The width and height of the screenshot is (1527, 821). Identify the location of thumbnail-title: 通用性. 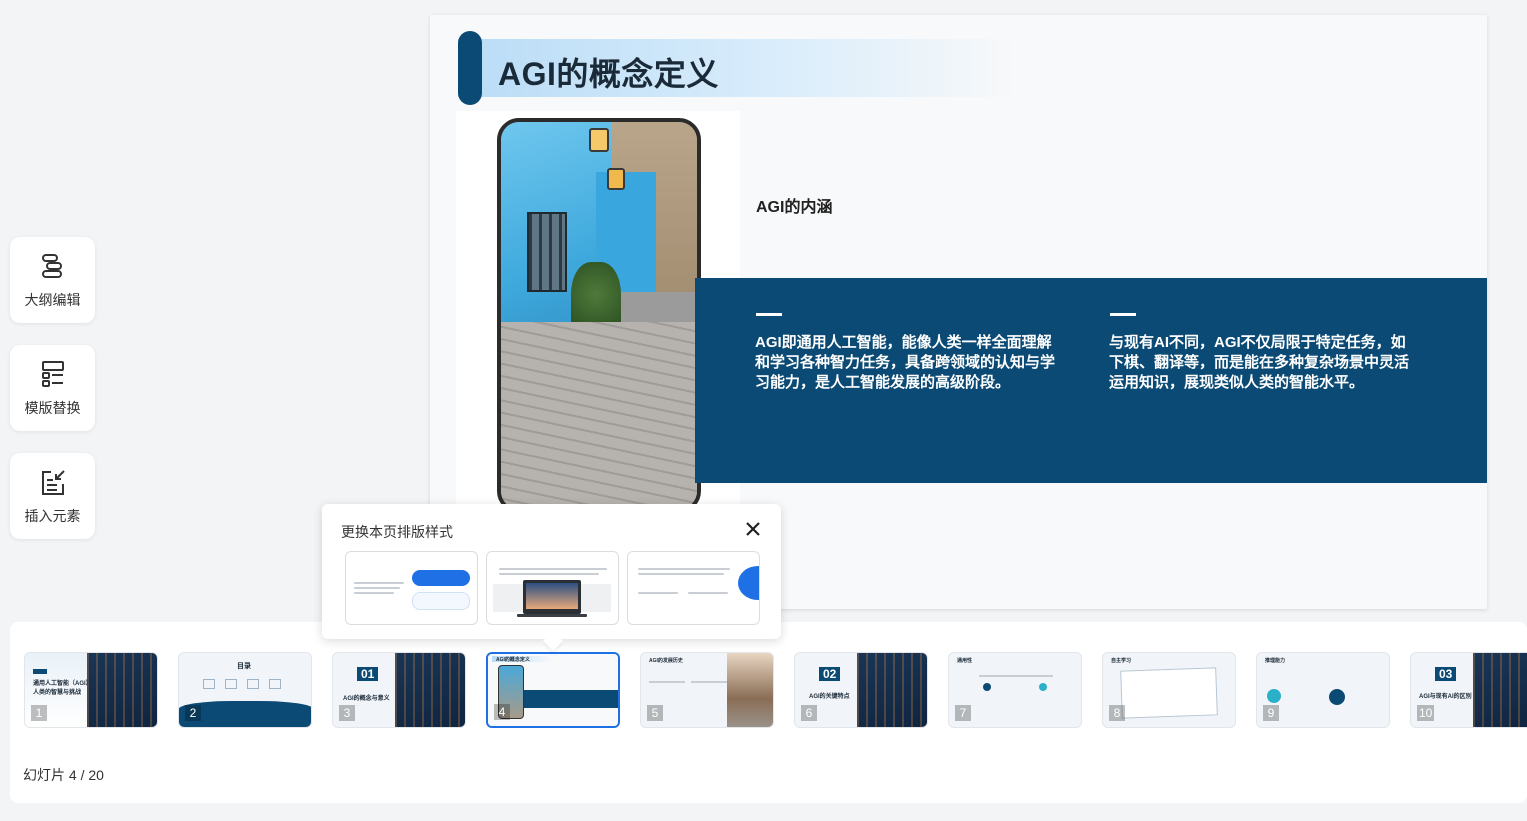
(965, 661).